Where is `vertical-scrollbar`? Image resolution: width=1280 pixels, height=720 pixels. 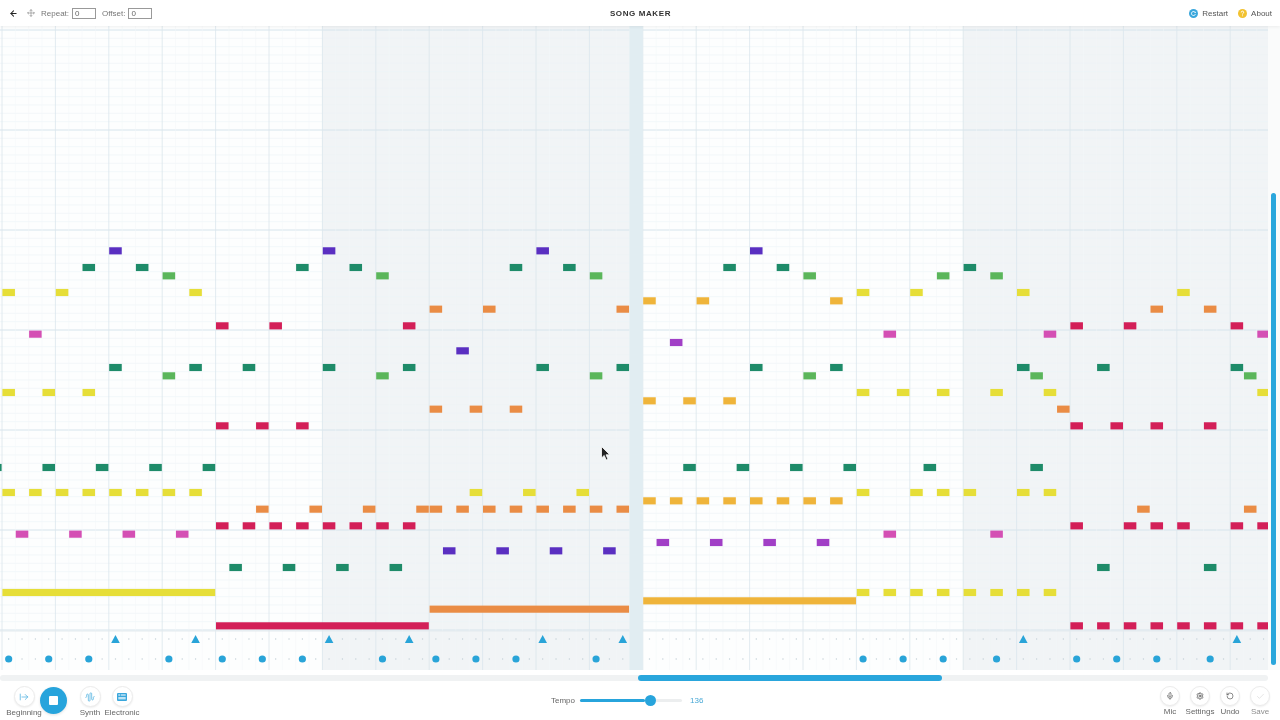 vertical-scrollbar is located at coordinates (1274, 348).